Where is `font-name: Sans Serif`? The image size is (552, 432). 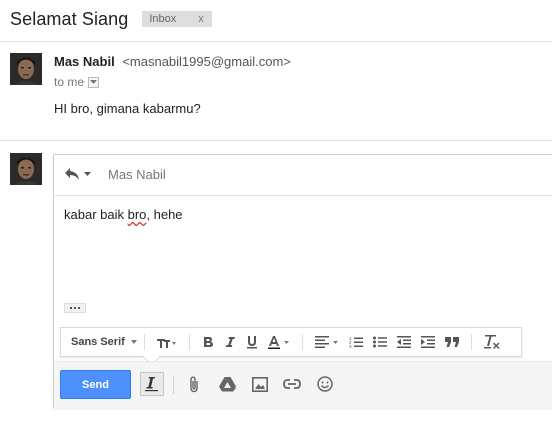 font-name: Sans Serif is located at coordinates (98, 342).